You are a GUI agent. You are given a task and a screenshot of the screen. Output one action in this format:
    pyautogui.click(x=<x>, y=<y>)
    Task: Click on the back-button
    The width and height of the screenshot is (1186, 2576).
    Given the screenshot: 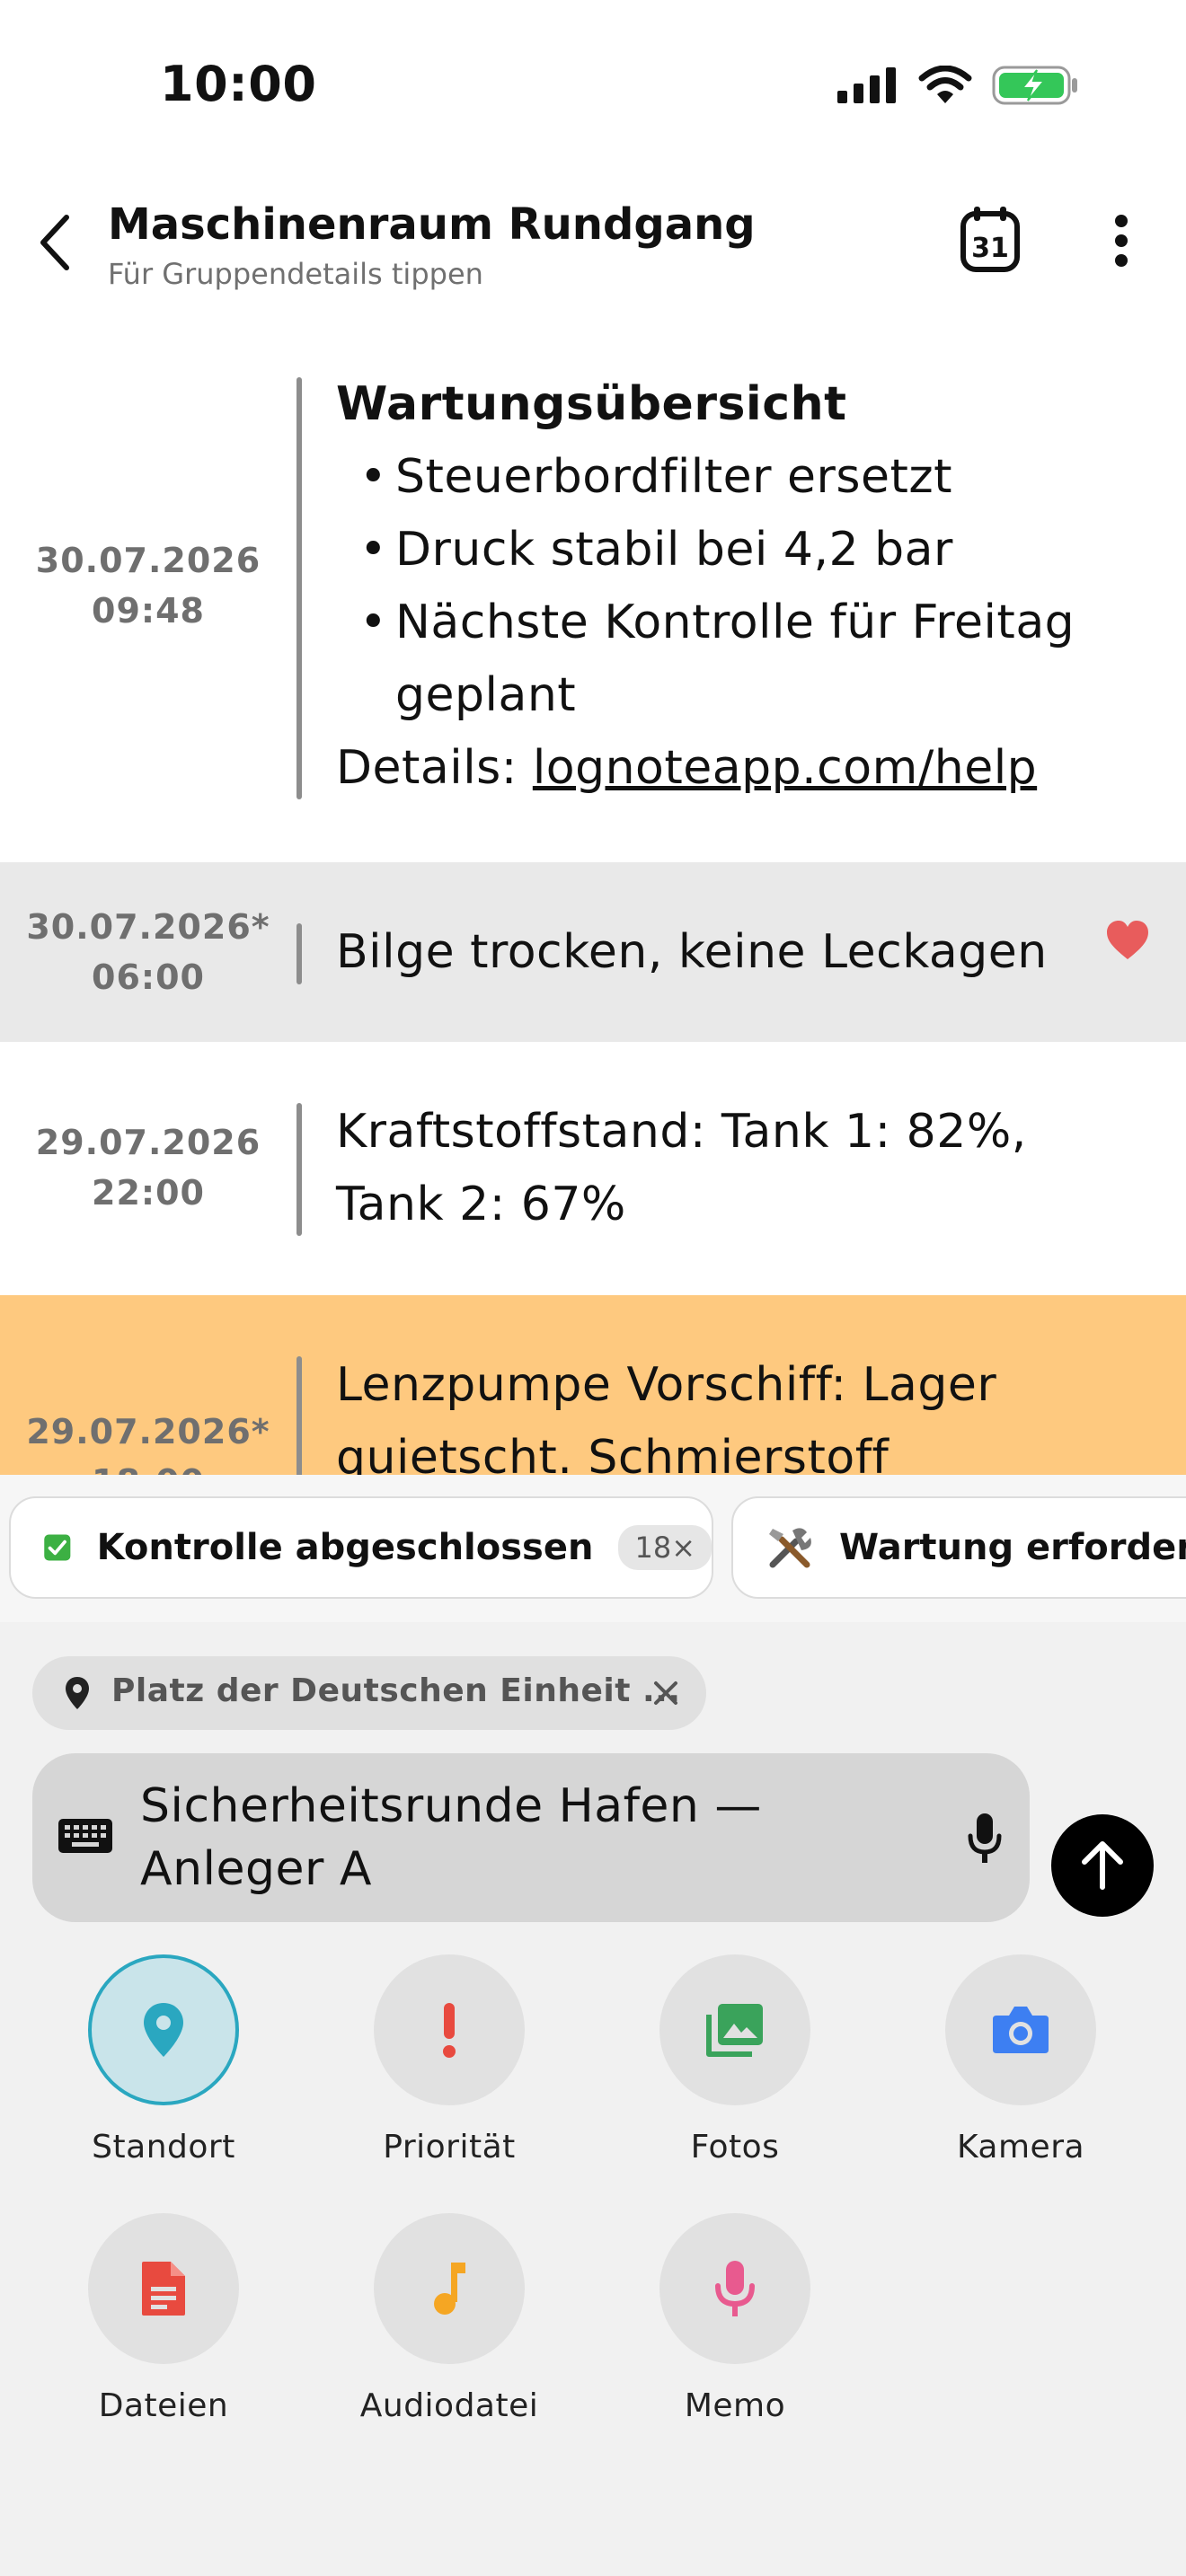 What is the action you would take?
    pyautogui.click(x=54, y=242)
    